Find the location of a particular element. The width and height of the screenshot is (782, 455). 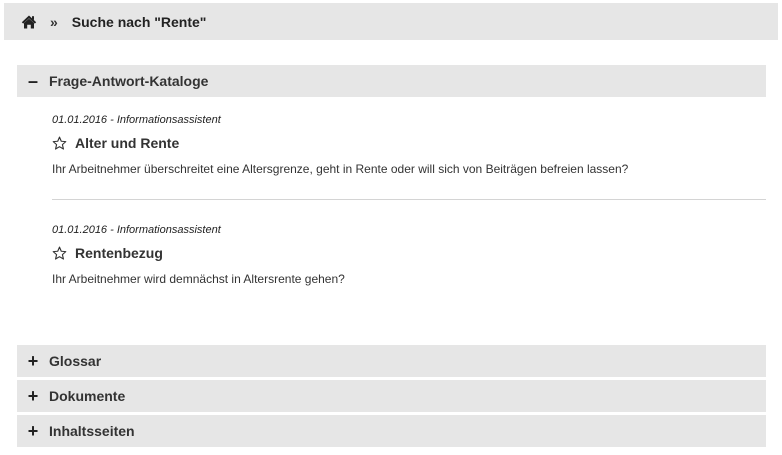

section-header-inhaltsseiten: + Inhaltsseiten is located at coordinates (391, 431).